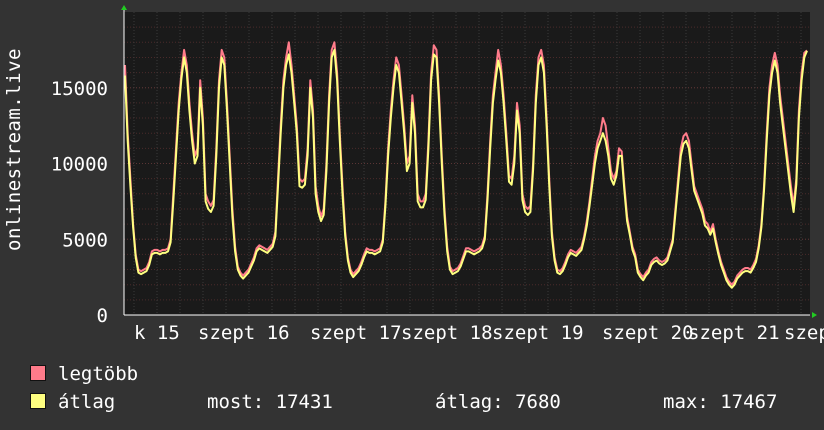  I want to click on x-axis-arrow, so click(814, 315).